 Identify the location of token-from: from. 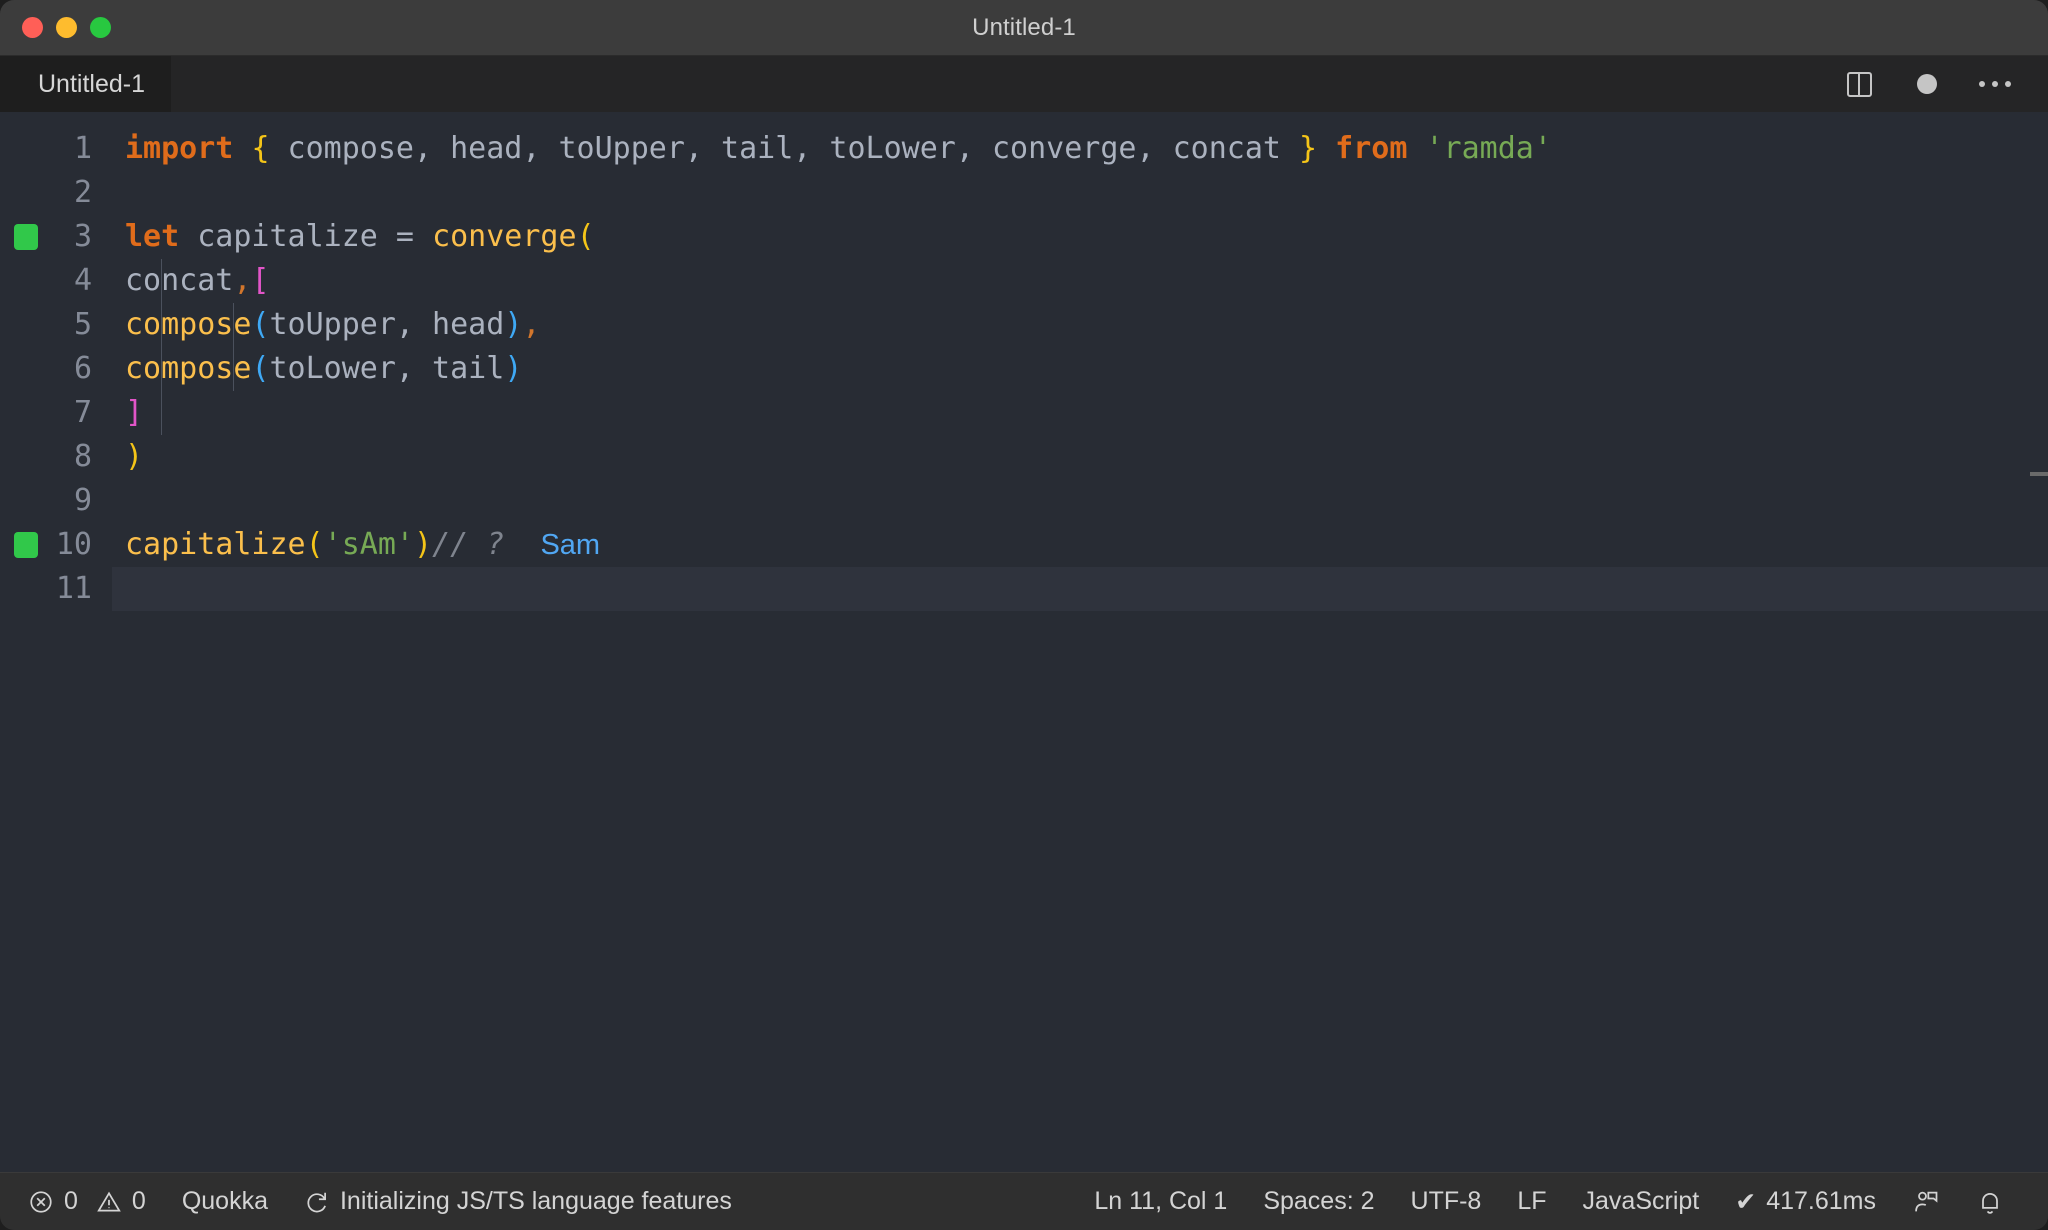
(1371, 148).